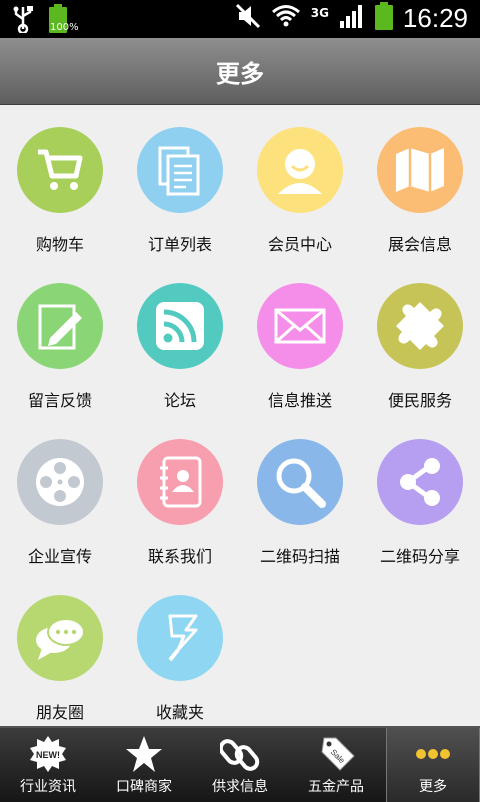  Describe the element at coordinates (336, 754) in the screenshot. I see `sale-tag-icon: Sale` at that location.